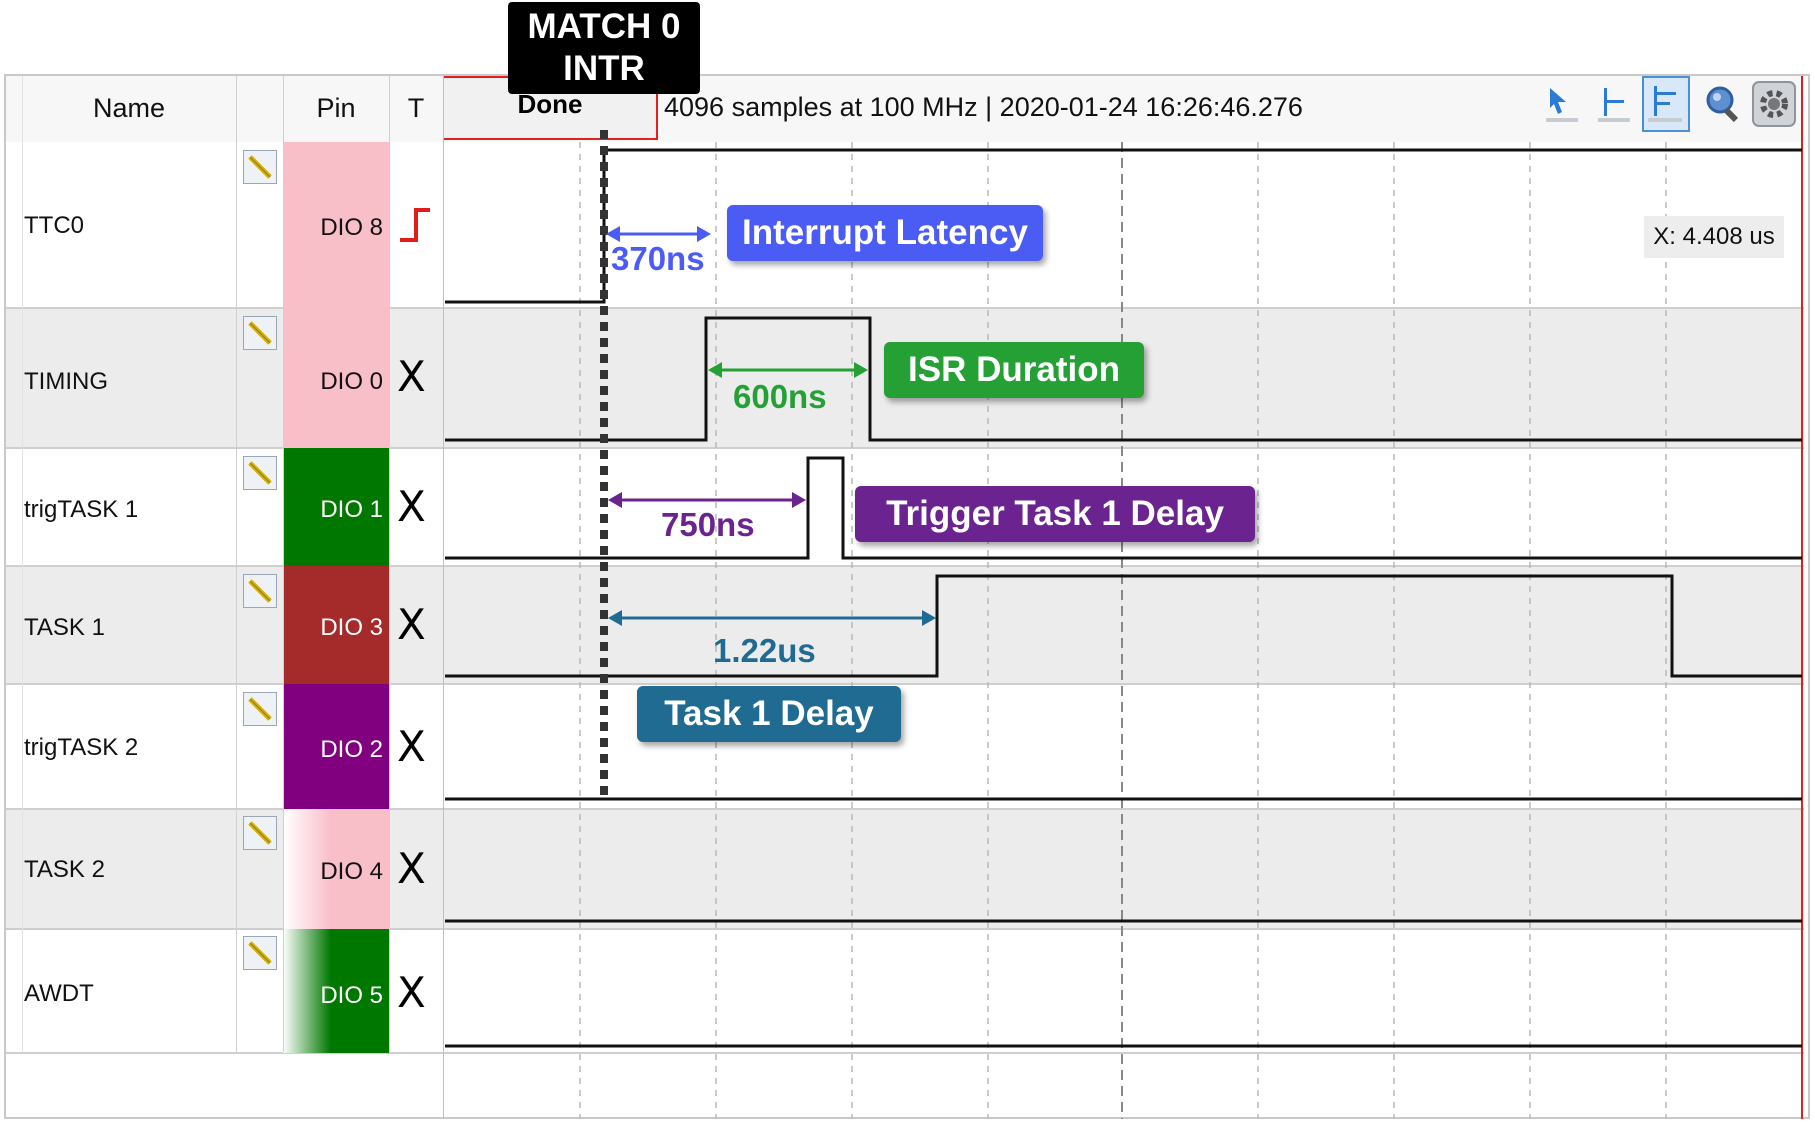 This screenshot has height=1126, width=1815. What do you see at coordinates (658, 258) in the screenshot?
I see `measurement-interrupt-latency: 370ns` at bounding box center [658, 258].